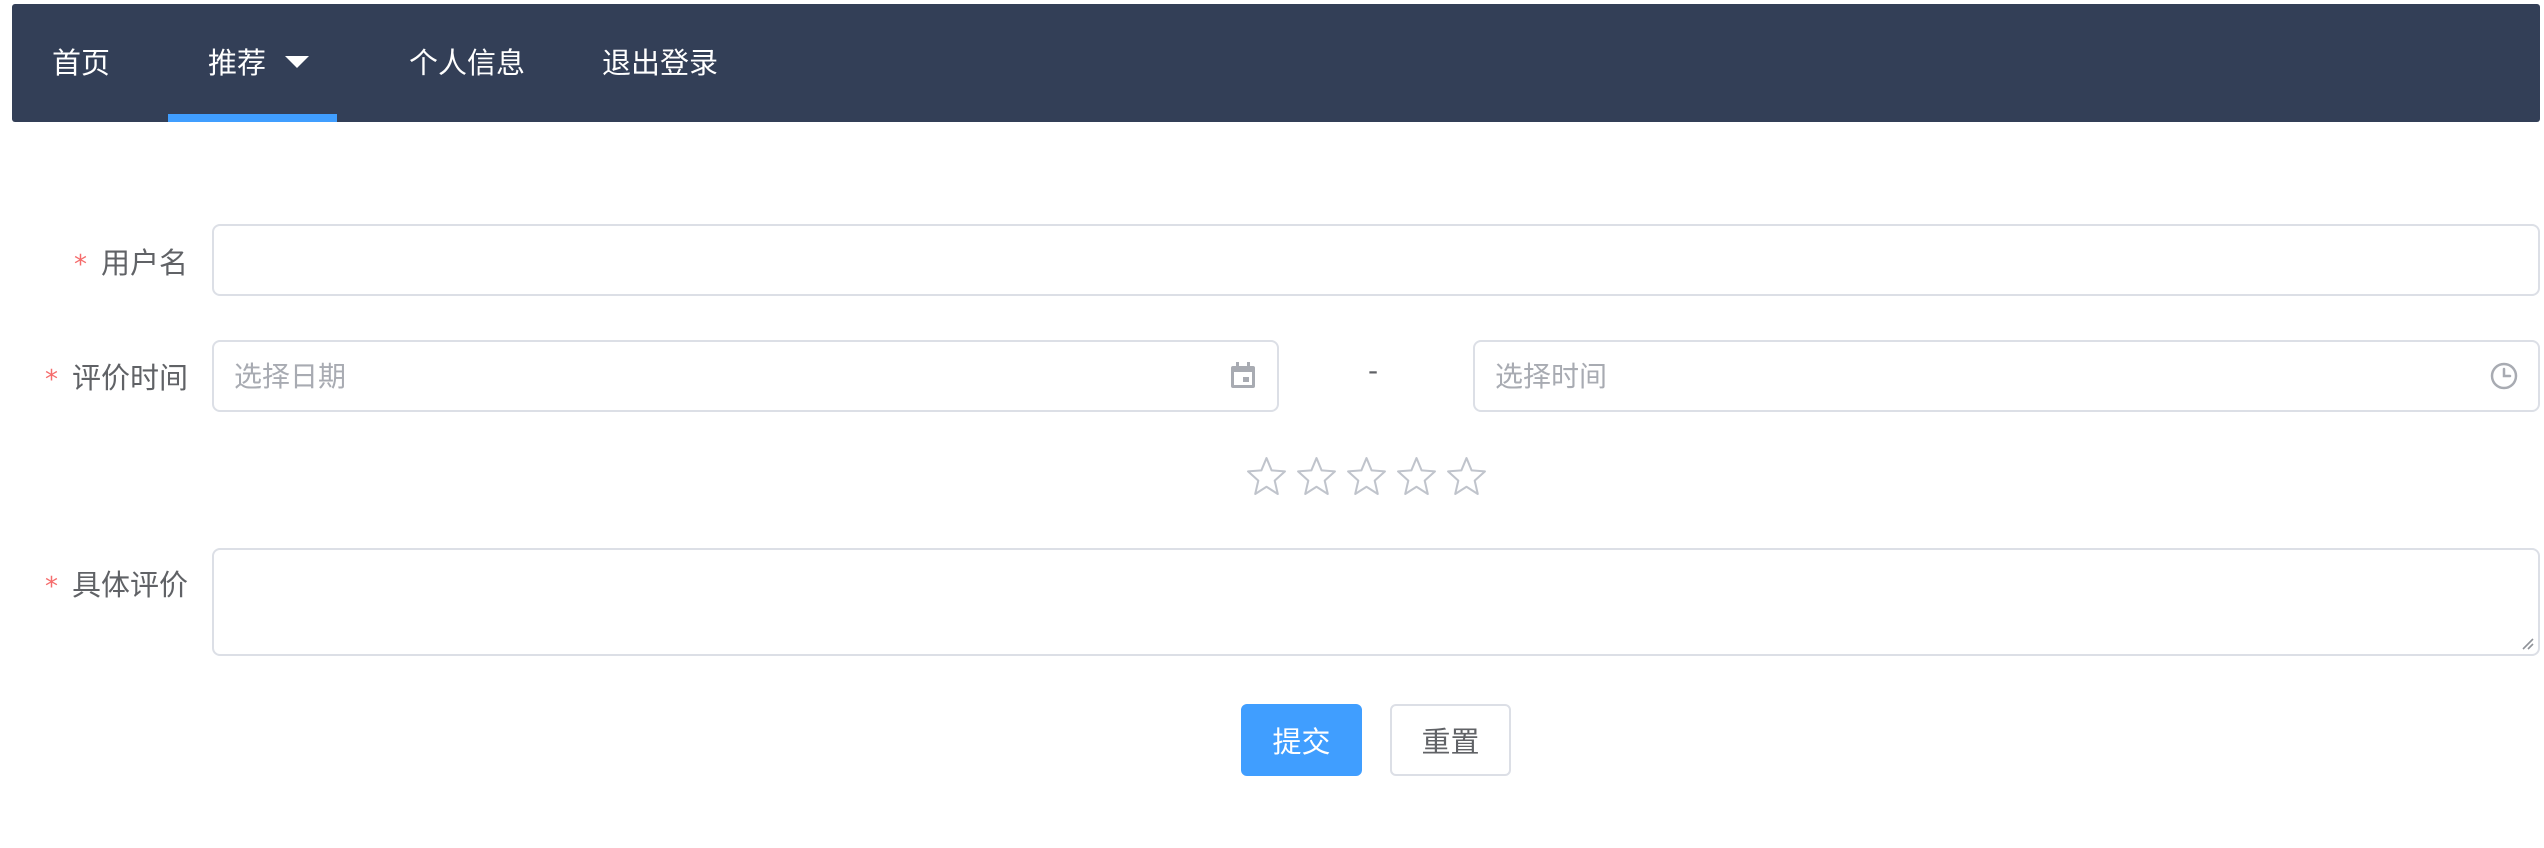 This screenshot has width=2544, height=848. Describe the element at coordinates (144, 263) in the screenshot. I see `username-label-text: 用户名` at that location.